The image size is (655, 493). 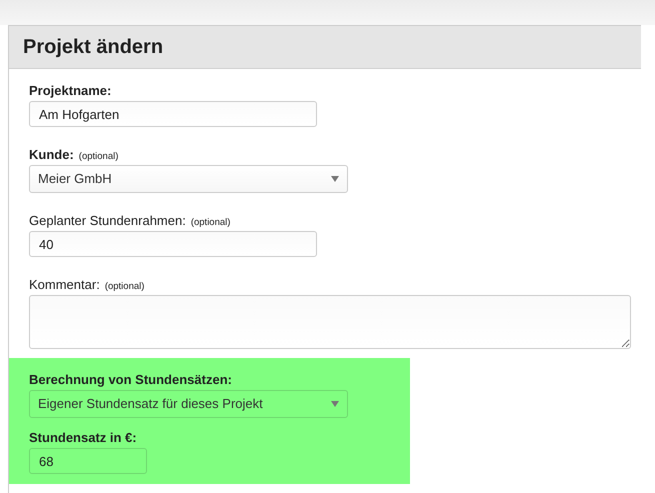 I want to click on input-field: Am Hofgarten, so click(x=173, y=114).